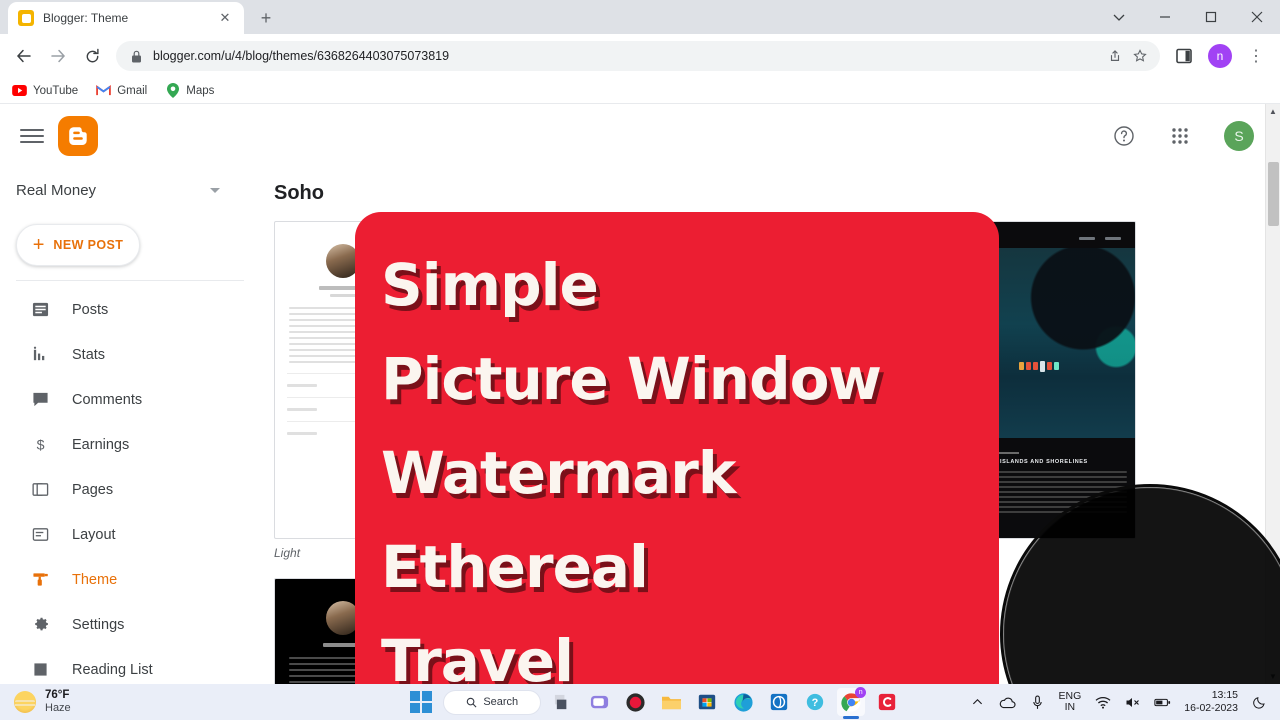 The height and width of the screenshot is (720, 1280). I want to click on wifi-icon, so click(1102, 702).